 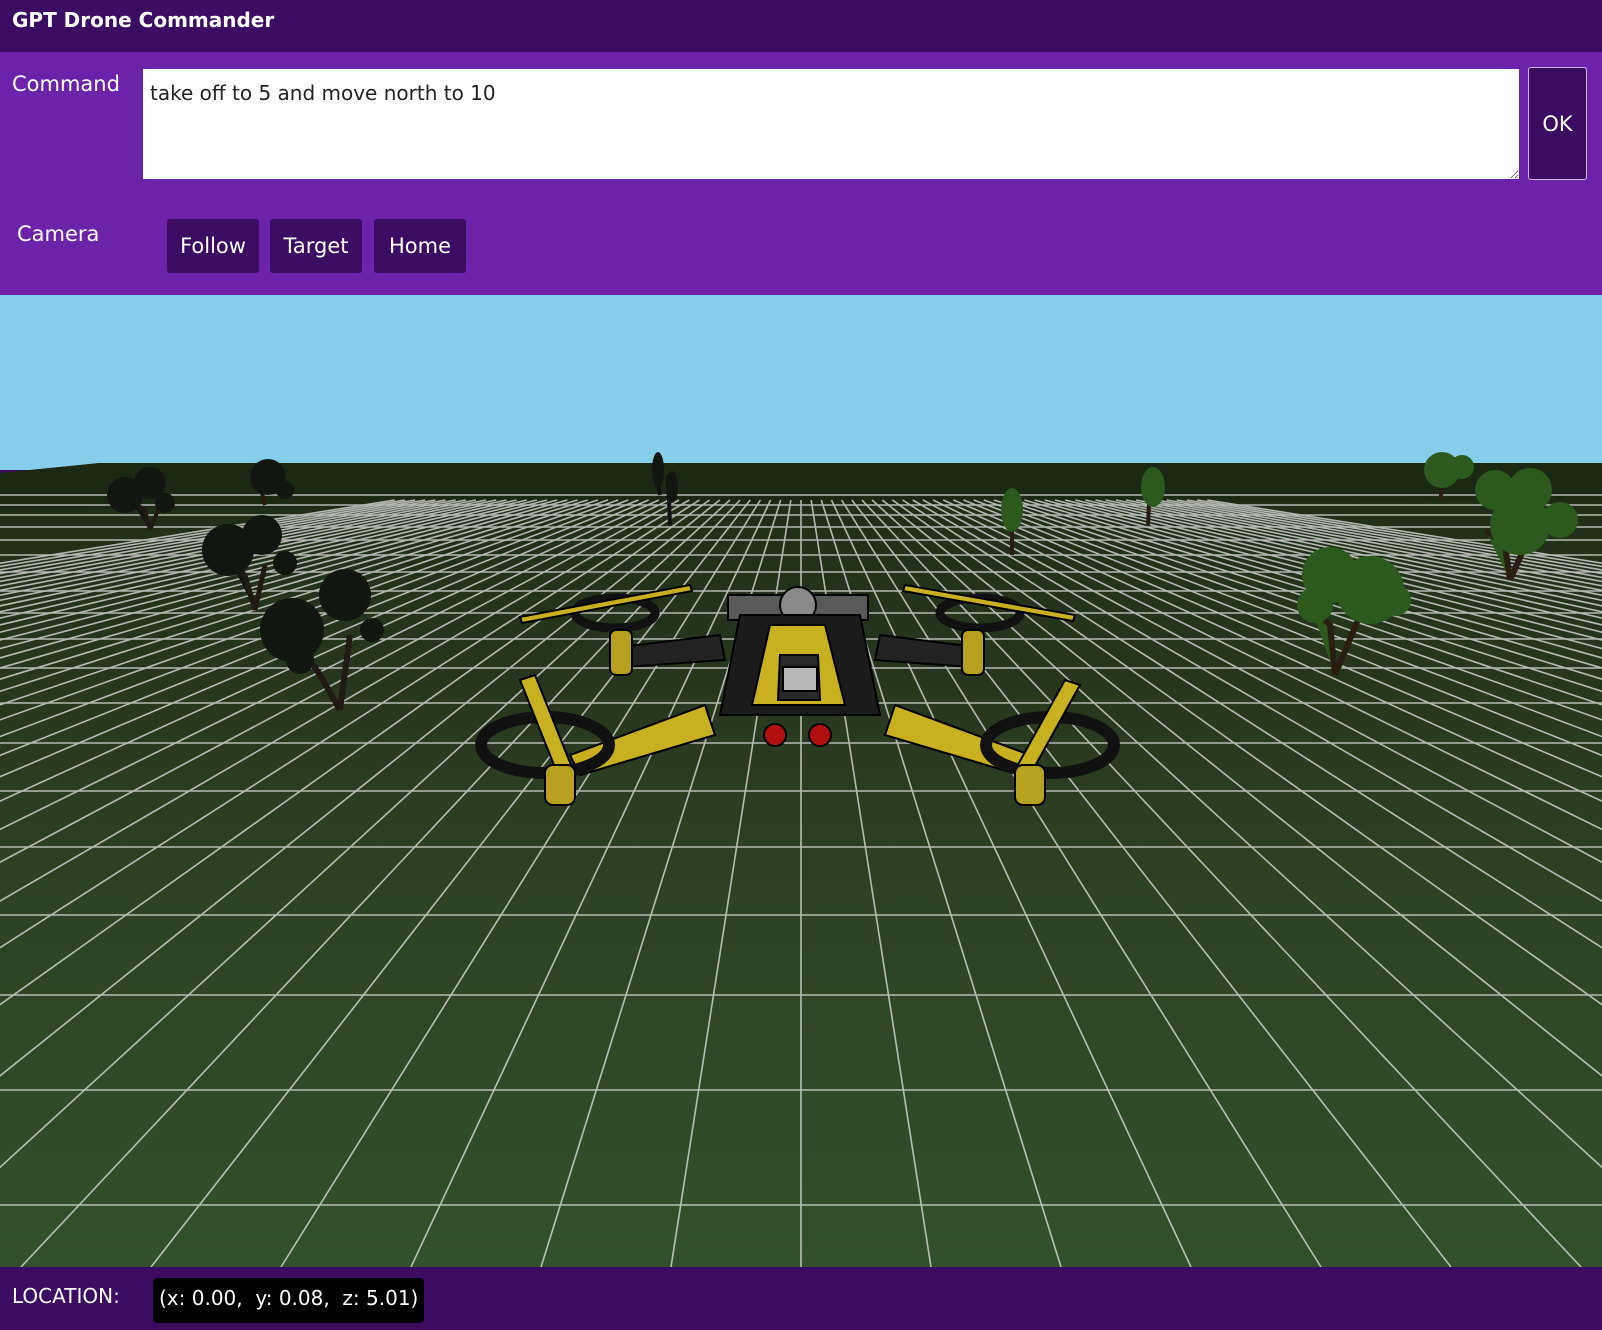 I want to click on command-input, so click(x=831, y=124).